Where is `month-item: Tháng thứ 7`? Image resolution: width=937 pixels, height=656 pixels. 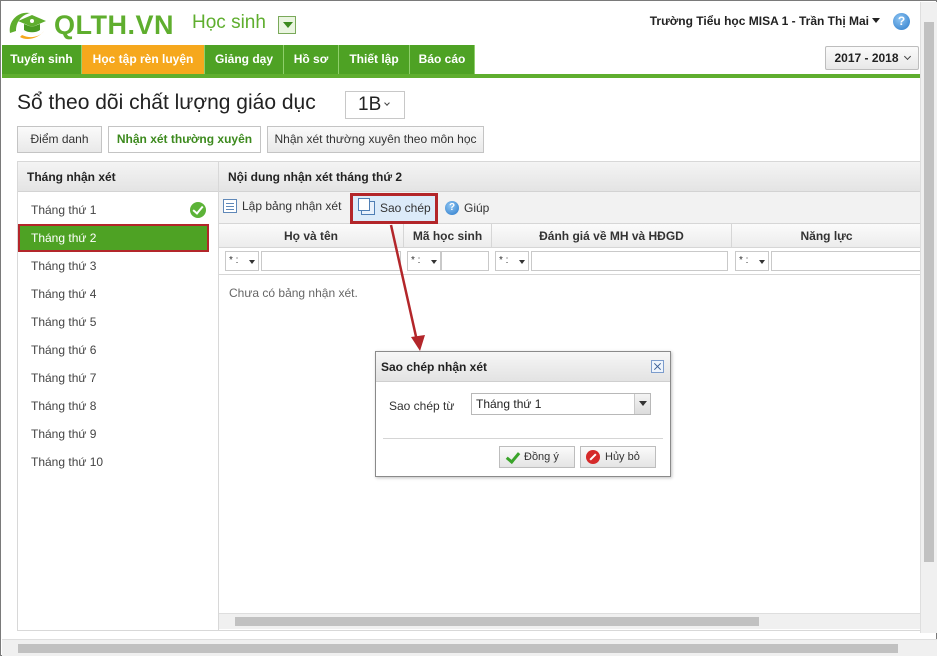
month-item: Tháng thứ 7 is located at coordinates (118, 378).